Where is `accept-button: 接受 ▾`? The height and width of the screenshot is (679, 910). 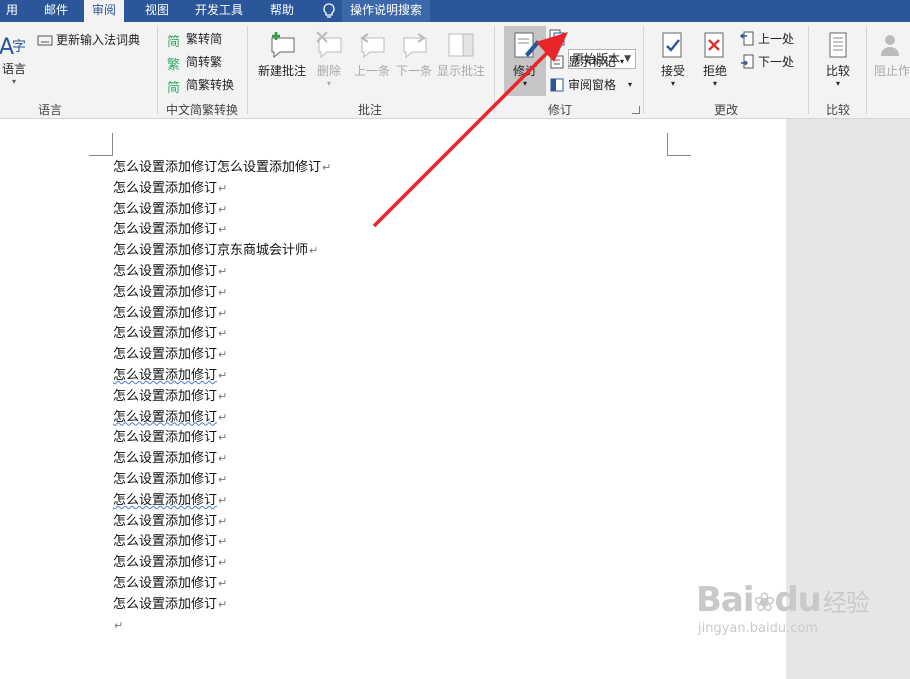
accept-button: 接受 ▾ is located at coordinates (673, 59).